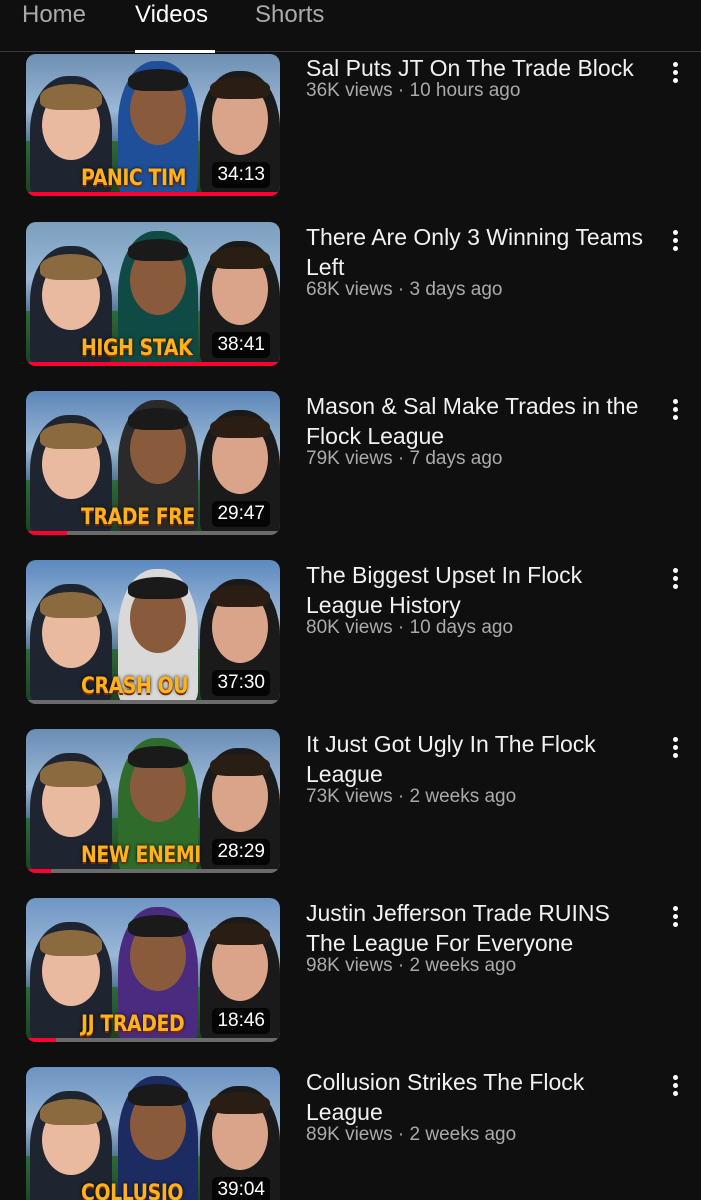 This screenshot has width=701, height=1200. I want to click on video-age: 10 days ago, so click(461, 627).